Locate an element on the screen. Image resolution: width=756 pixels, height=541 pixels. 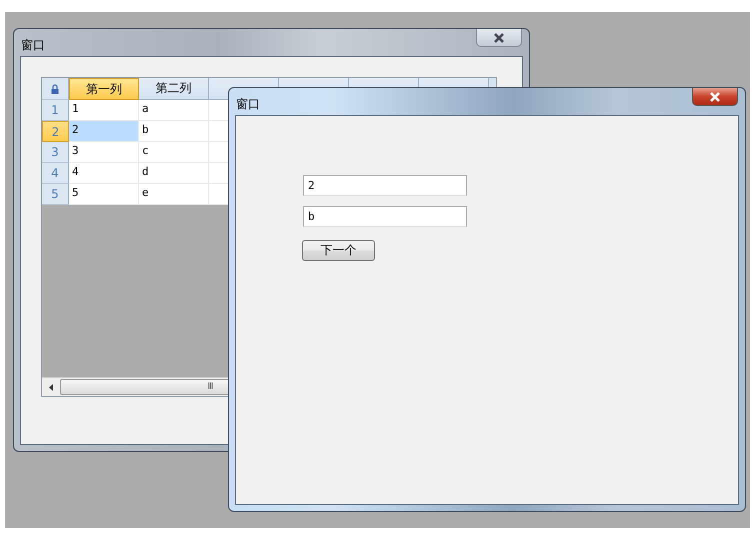
table-cell: a is located at coordinates (174, 110).